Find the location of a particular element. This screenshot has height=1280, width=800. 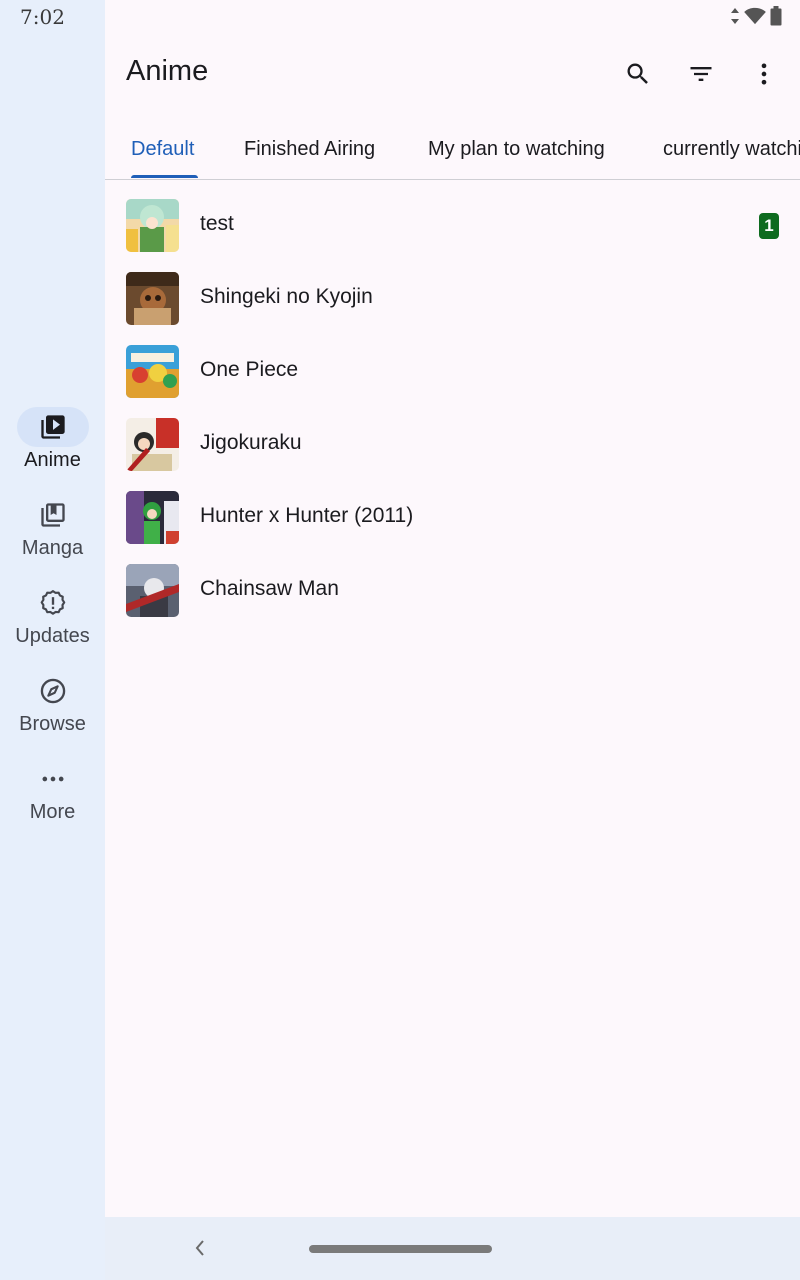

filter-icon is located at coordinates (701, 74).